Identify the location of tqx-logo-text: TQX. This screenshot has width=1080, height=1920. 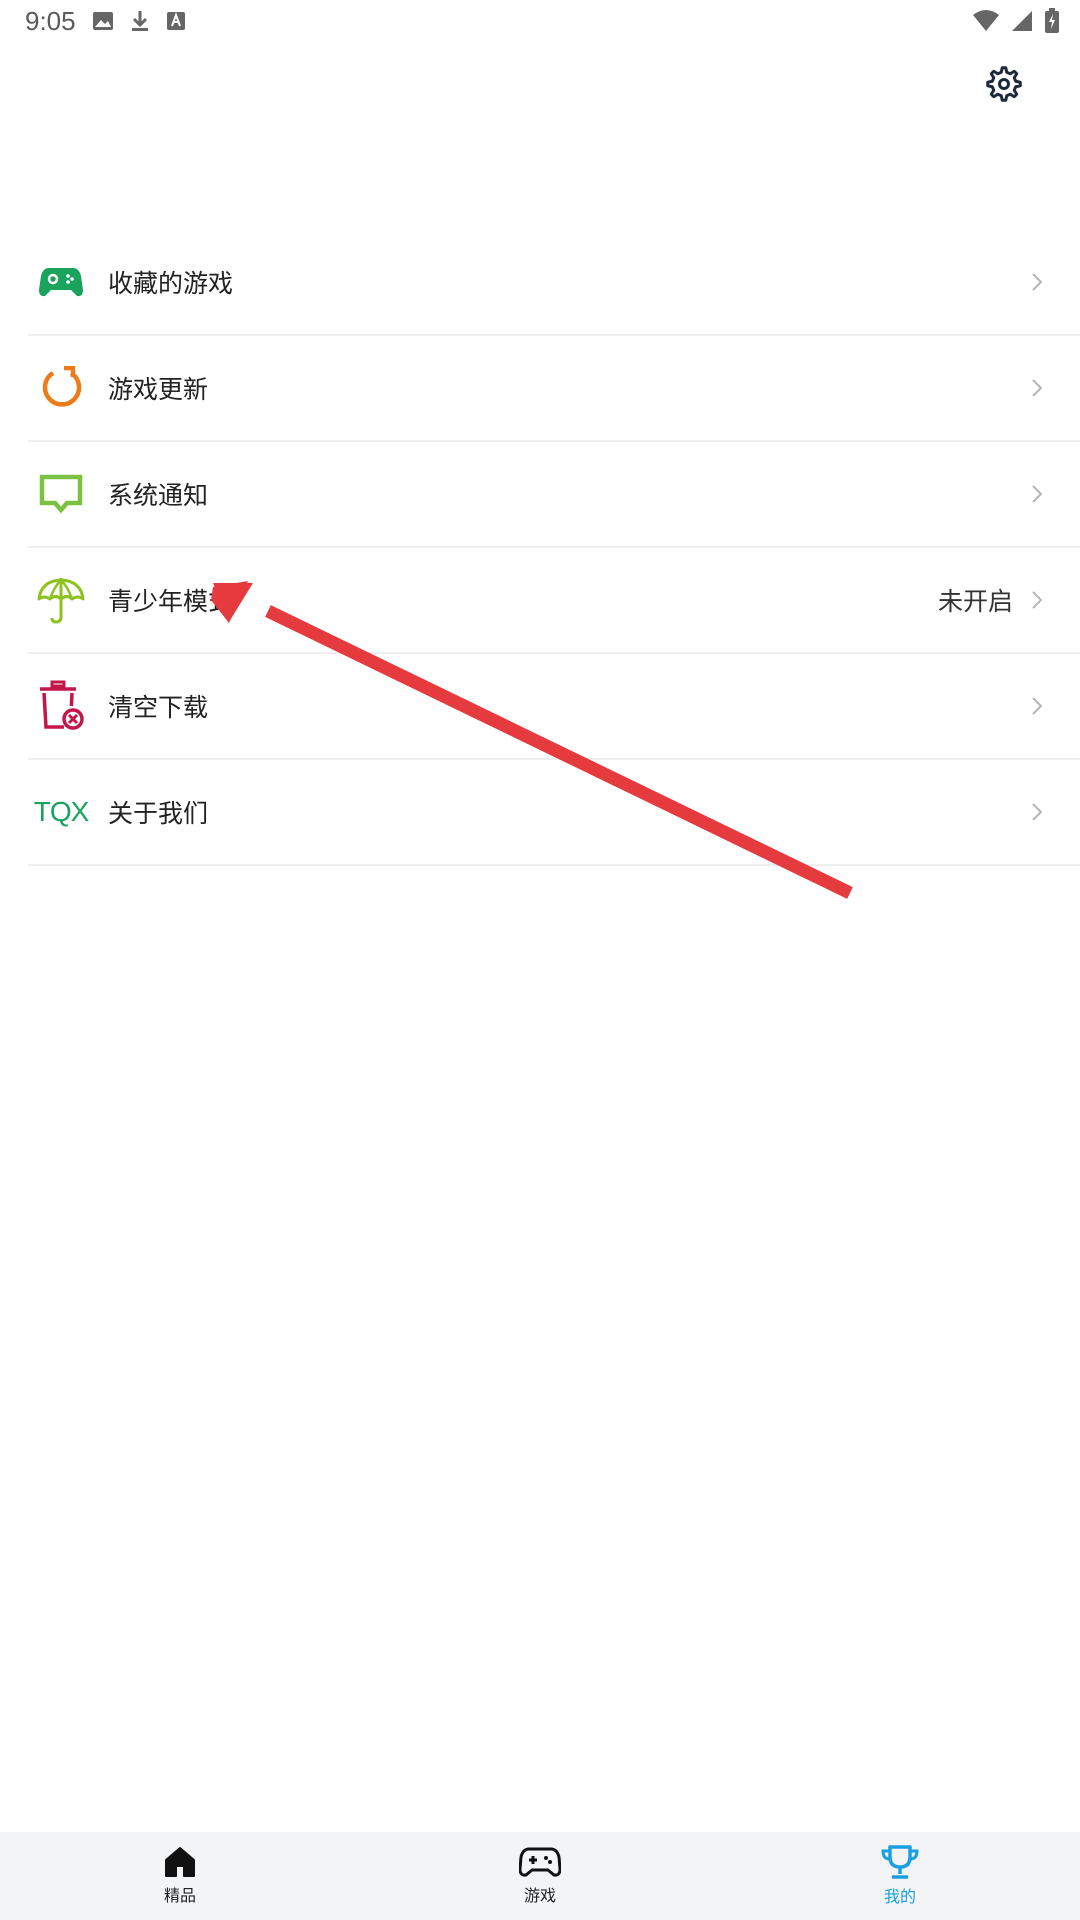
(61, 811).